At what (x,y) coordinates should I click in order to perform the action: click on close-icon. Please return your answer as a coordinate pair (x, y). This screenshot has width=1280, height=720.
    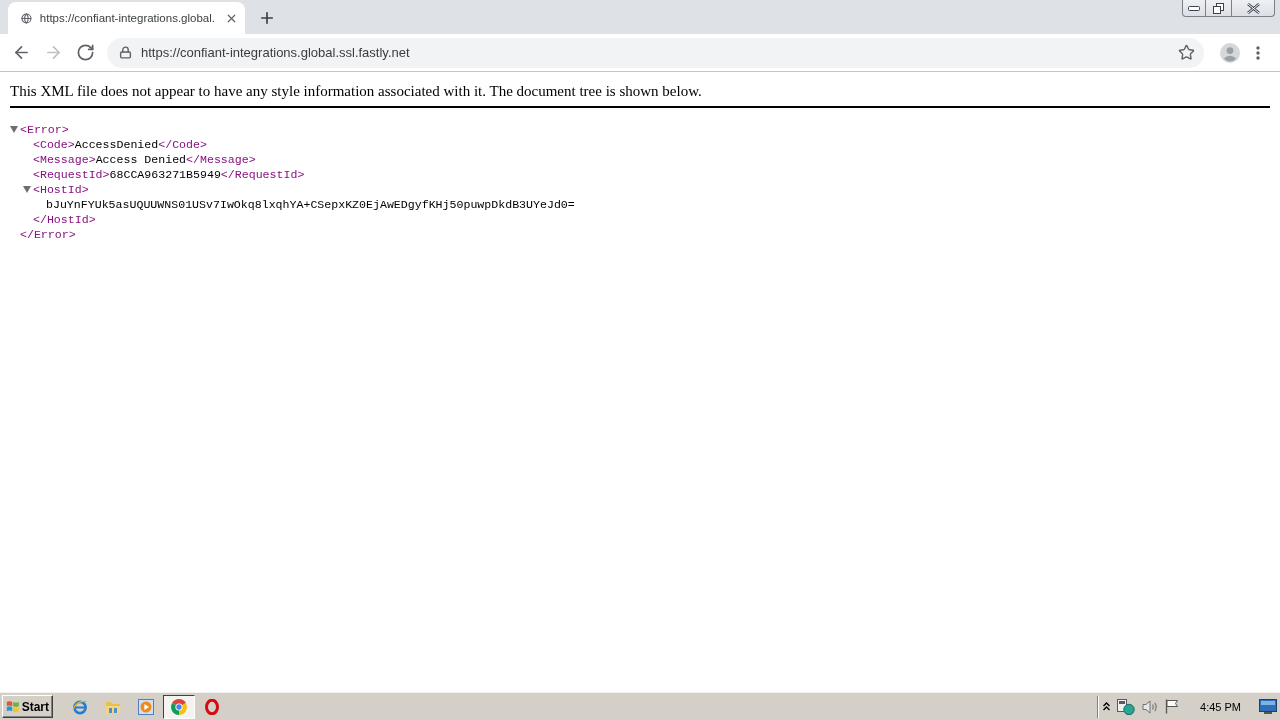
    Looking at the image, I should click on (1253, 8).